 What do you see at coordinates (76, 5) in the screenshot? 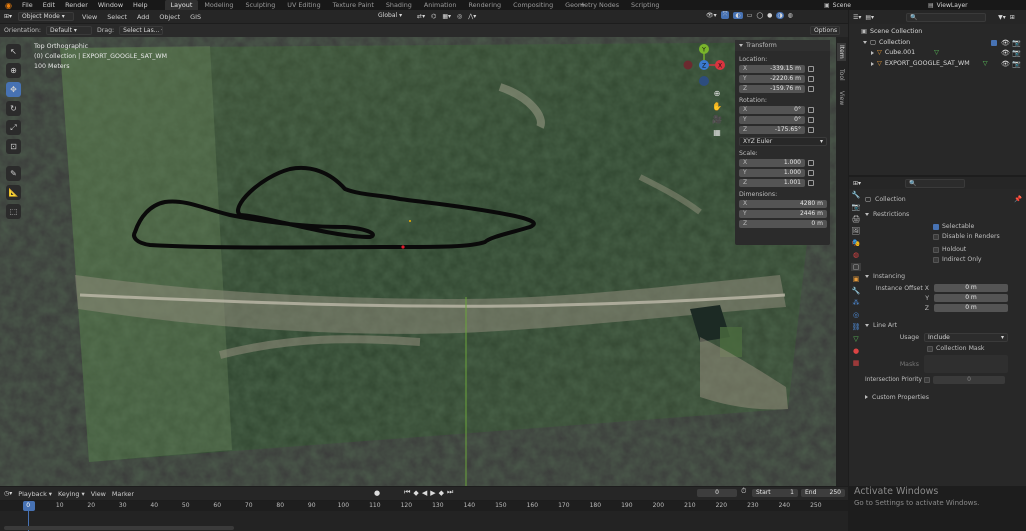
I see `menu-render: Render` at bounding box center [76, 5].